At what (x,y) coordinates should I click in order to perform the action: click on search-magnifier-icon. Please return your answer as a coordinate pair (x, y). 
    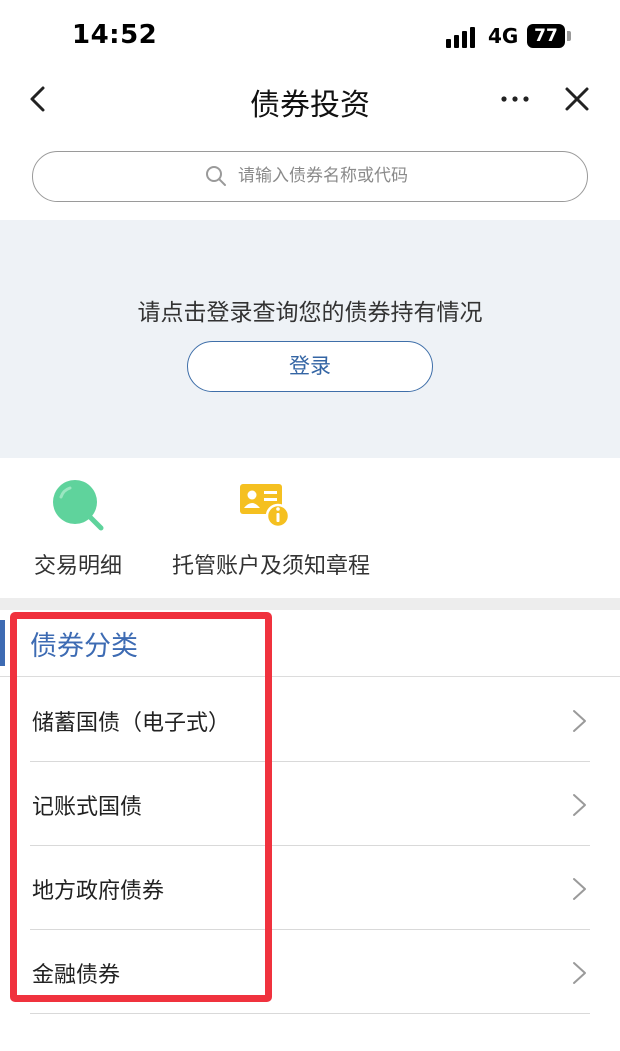
    Looking at the image, I should click on (78, 505).